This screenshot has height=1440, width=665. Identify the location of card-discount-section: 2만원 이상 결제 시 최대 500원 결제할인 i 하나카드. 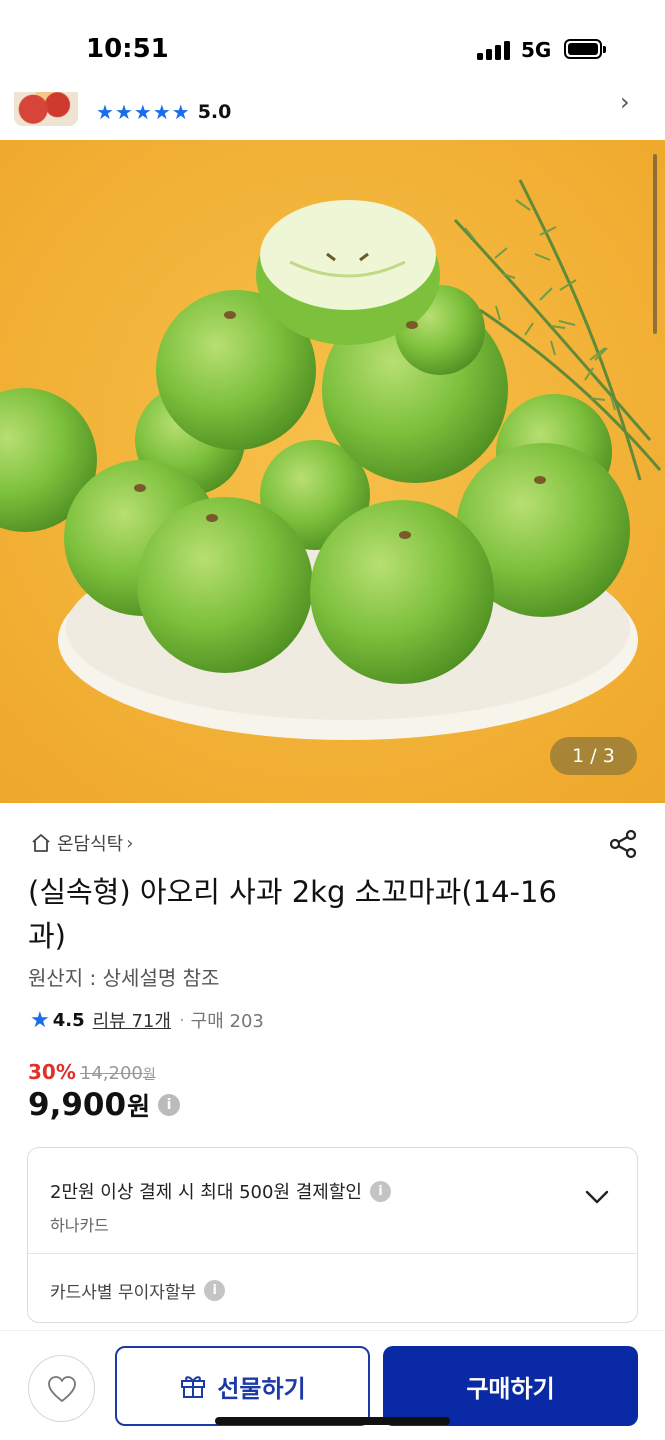
(332, 1201).